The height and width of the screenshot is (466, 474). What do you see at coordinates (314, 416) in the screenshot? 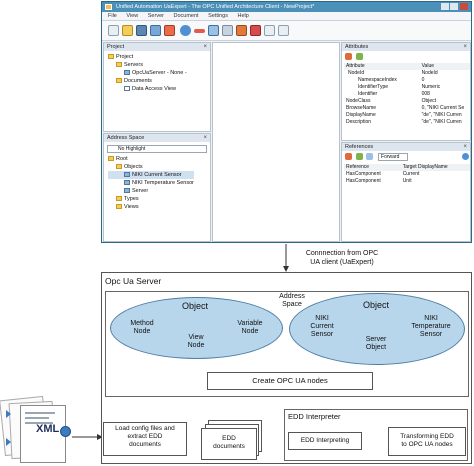
I see `edd-interpreter-title: EDD Interpreter` at bounding box center [314, 416].